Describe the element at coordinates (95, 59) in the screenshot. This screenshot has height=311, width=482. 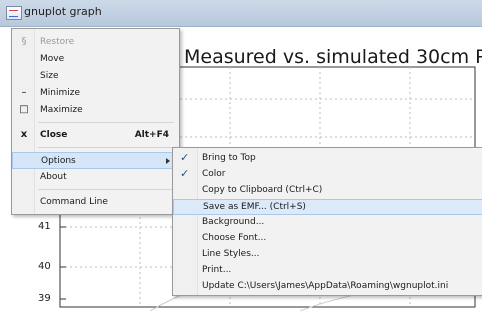
I see `menu-item-move: Move` at that location.